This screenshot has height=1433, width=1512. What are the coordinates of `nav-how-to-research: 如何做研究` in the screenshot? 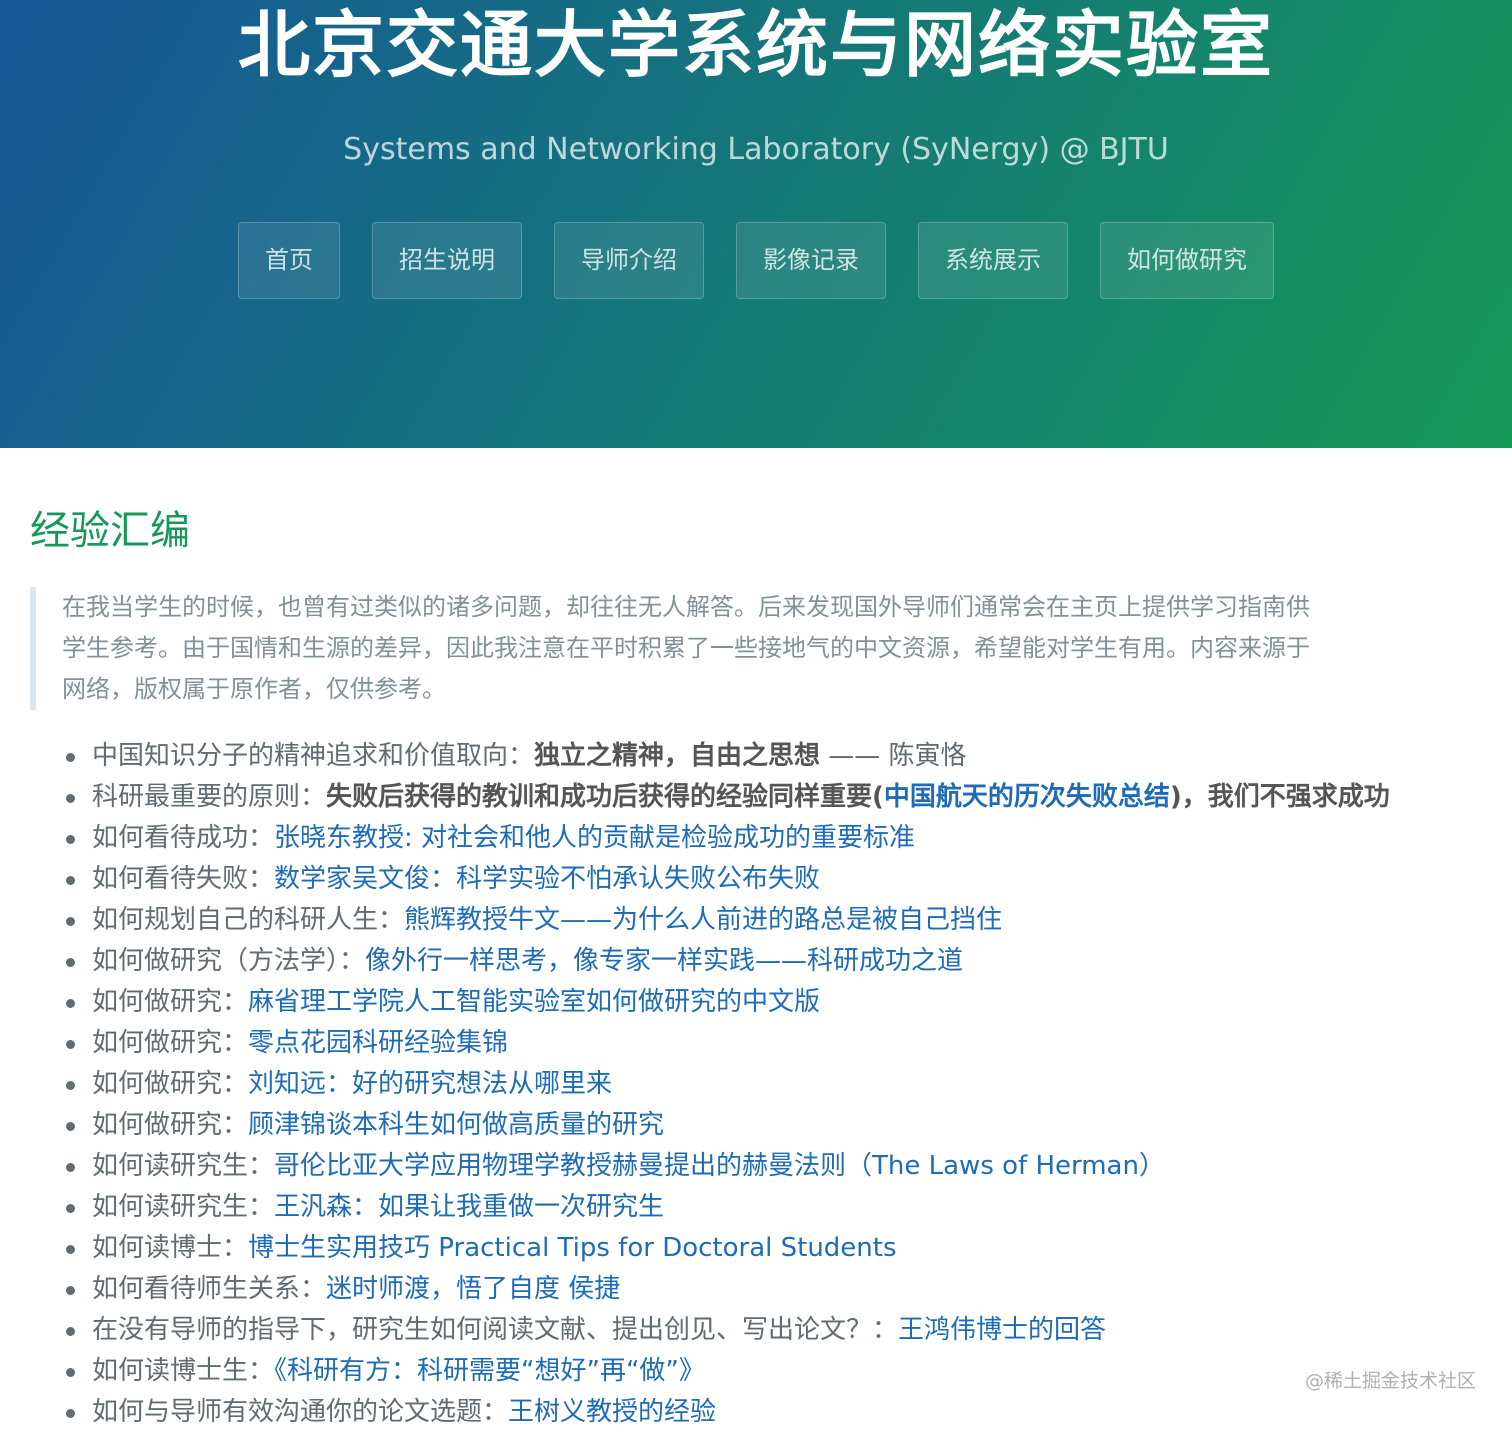 It's located at (1187, 260).